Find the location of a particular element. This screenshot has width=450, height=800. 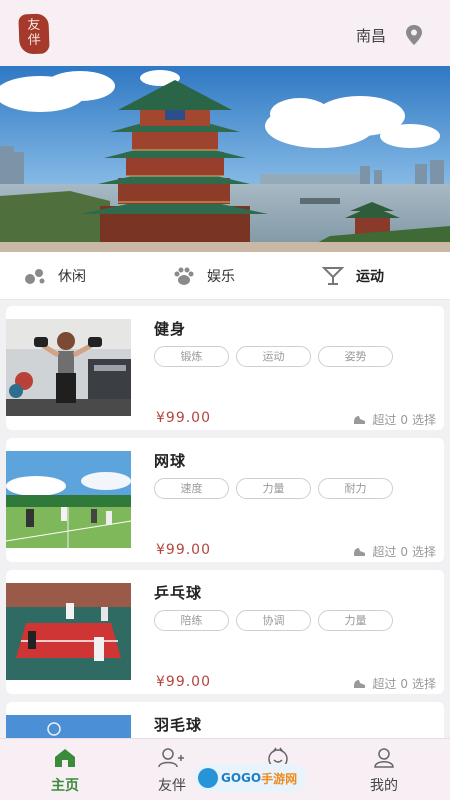

activity-tag: 协调 is located at coordinates (273, 620).